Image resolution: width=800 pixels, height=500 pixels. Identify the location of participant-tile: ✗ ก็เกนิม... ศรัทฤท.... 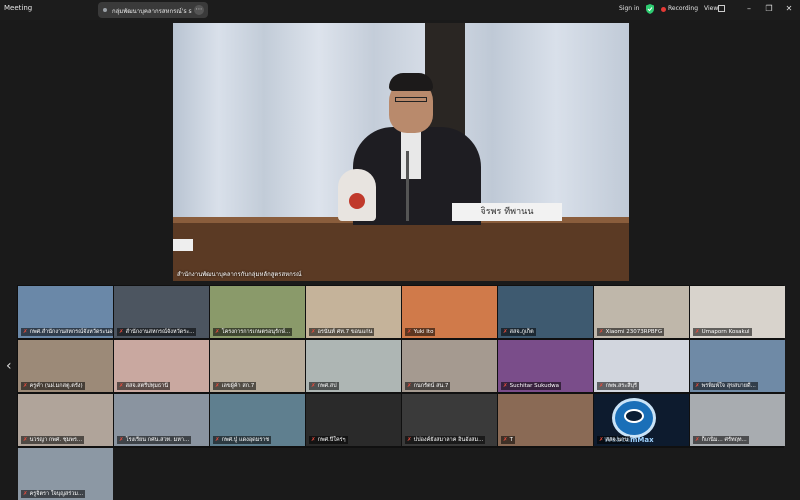
(737, 420).